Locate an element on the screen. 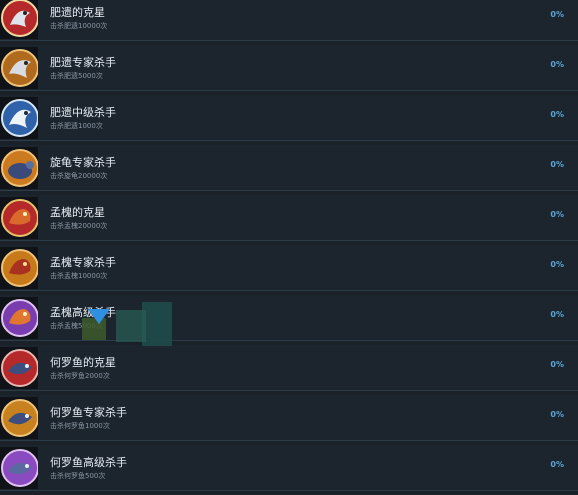 The height and width of the screenshot is (495, 578). achievement-title: 肥遗中级杀手 is located at coordinates (83, 112).